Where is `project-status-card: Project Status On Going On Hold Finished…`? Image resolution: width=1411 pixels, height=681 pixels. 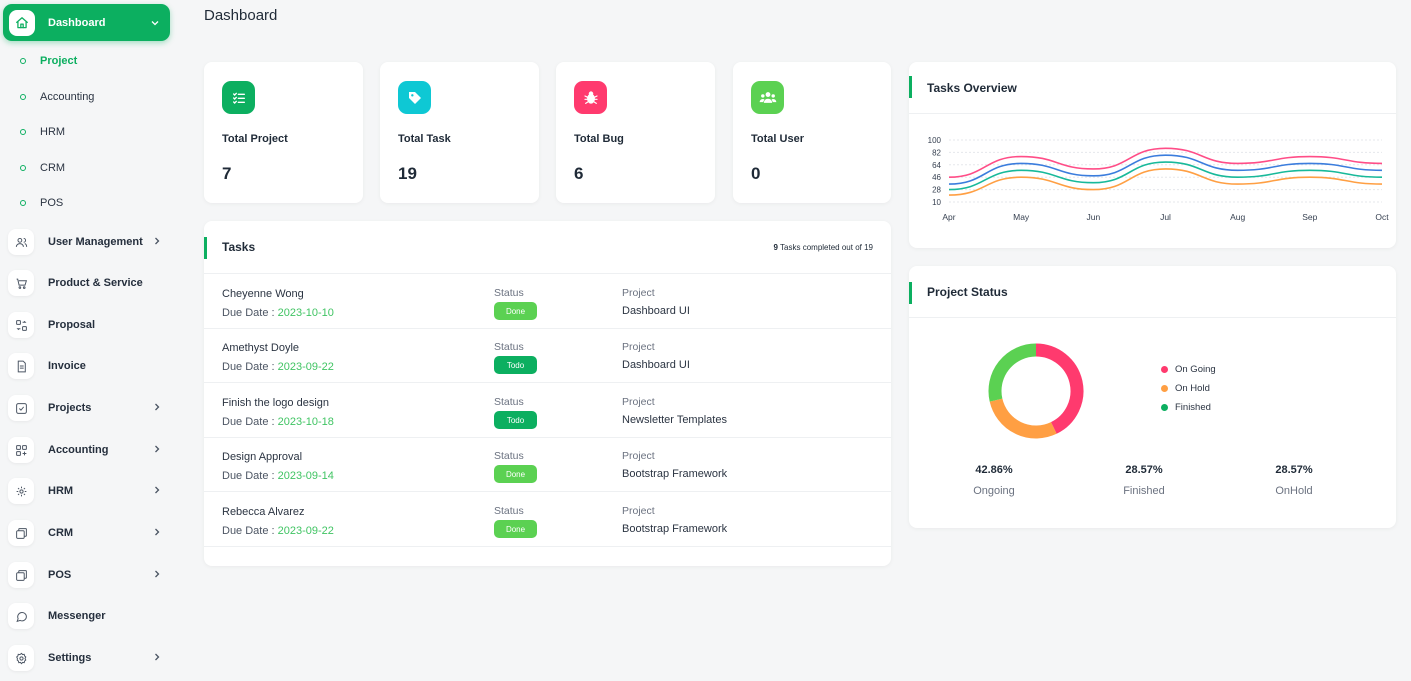
project-status-card: Project Status On Going On Hold Finished… is located at coordinates (1152, 397).